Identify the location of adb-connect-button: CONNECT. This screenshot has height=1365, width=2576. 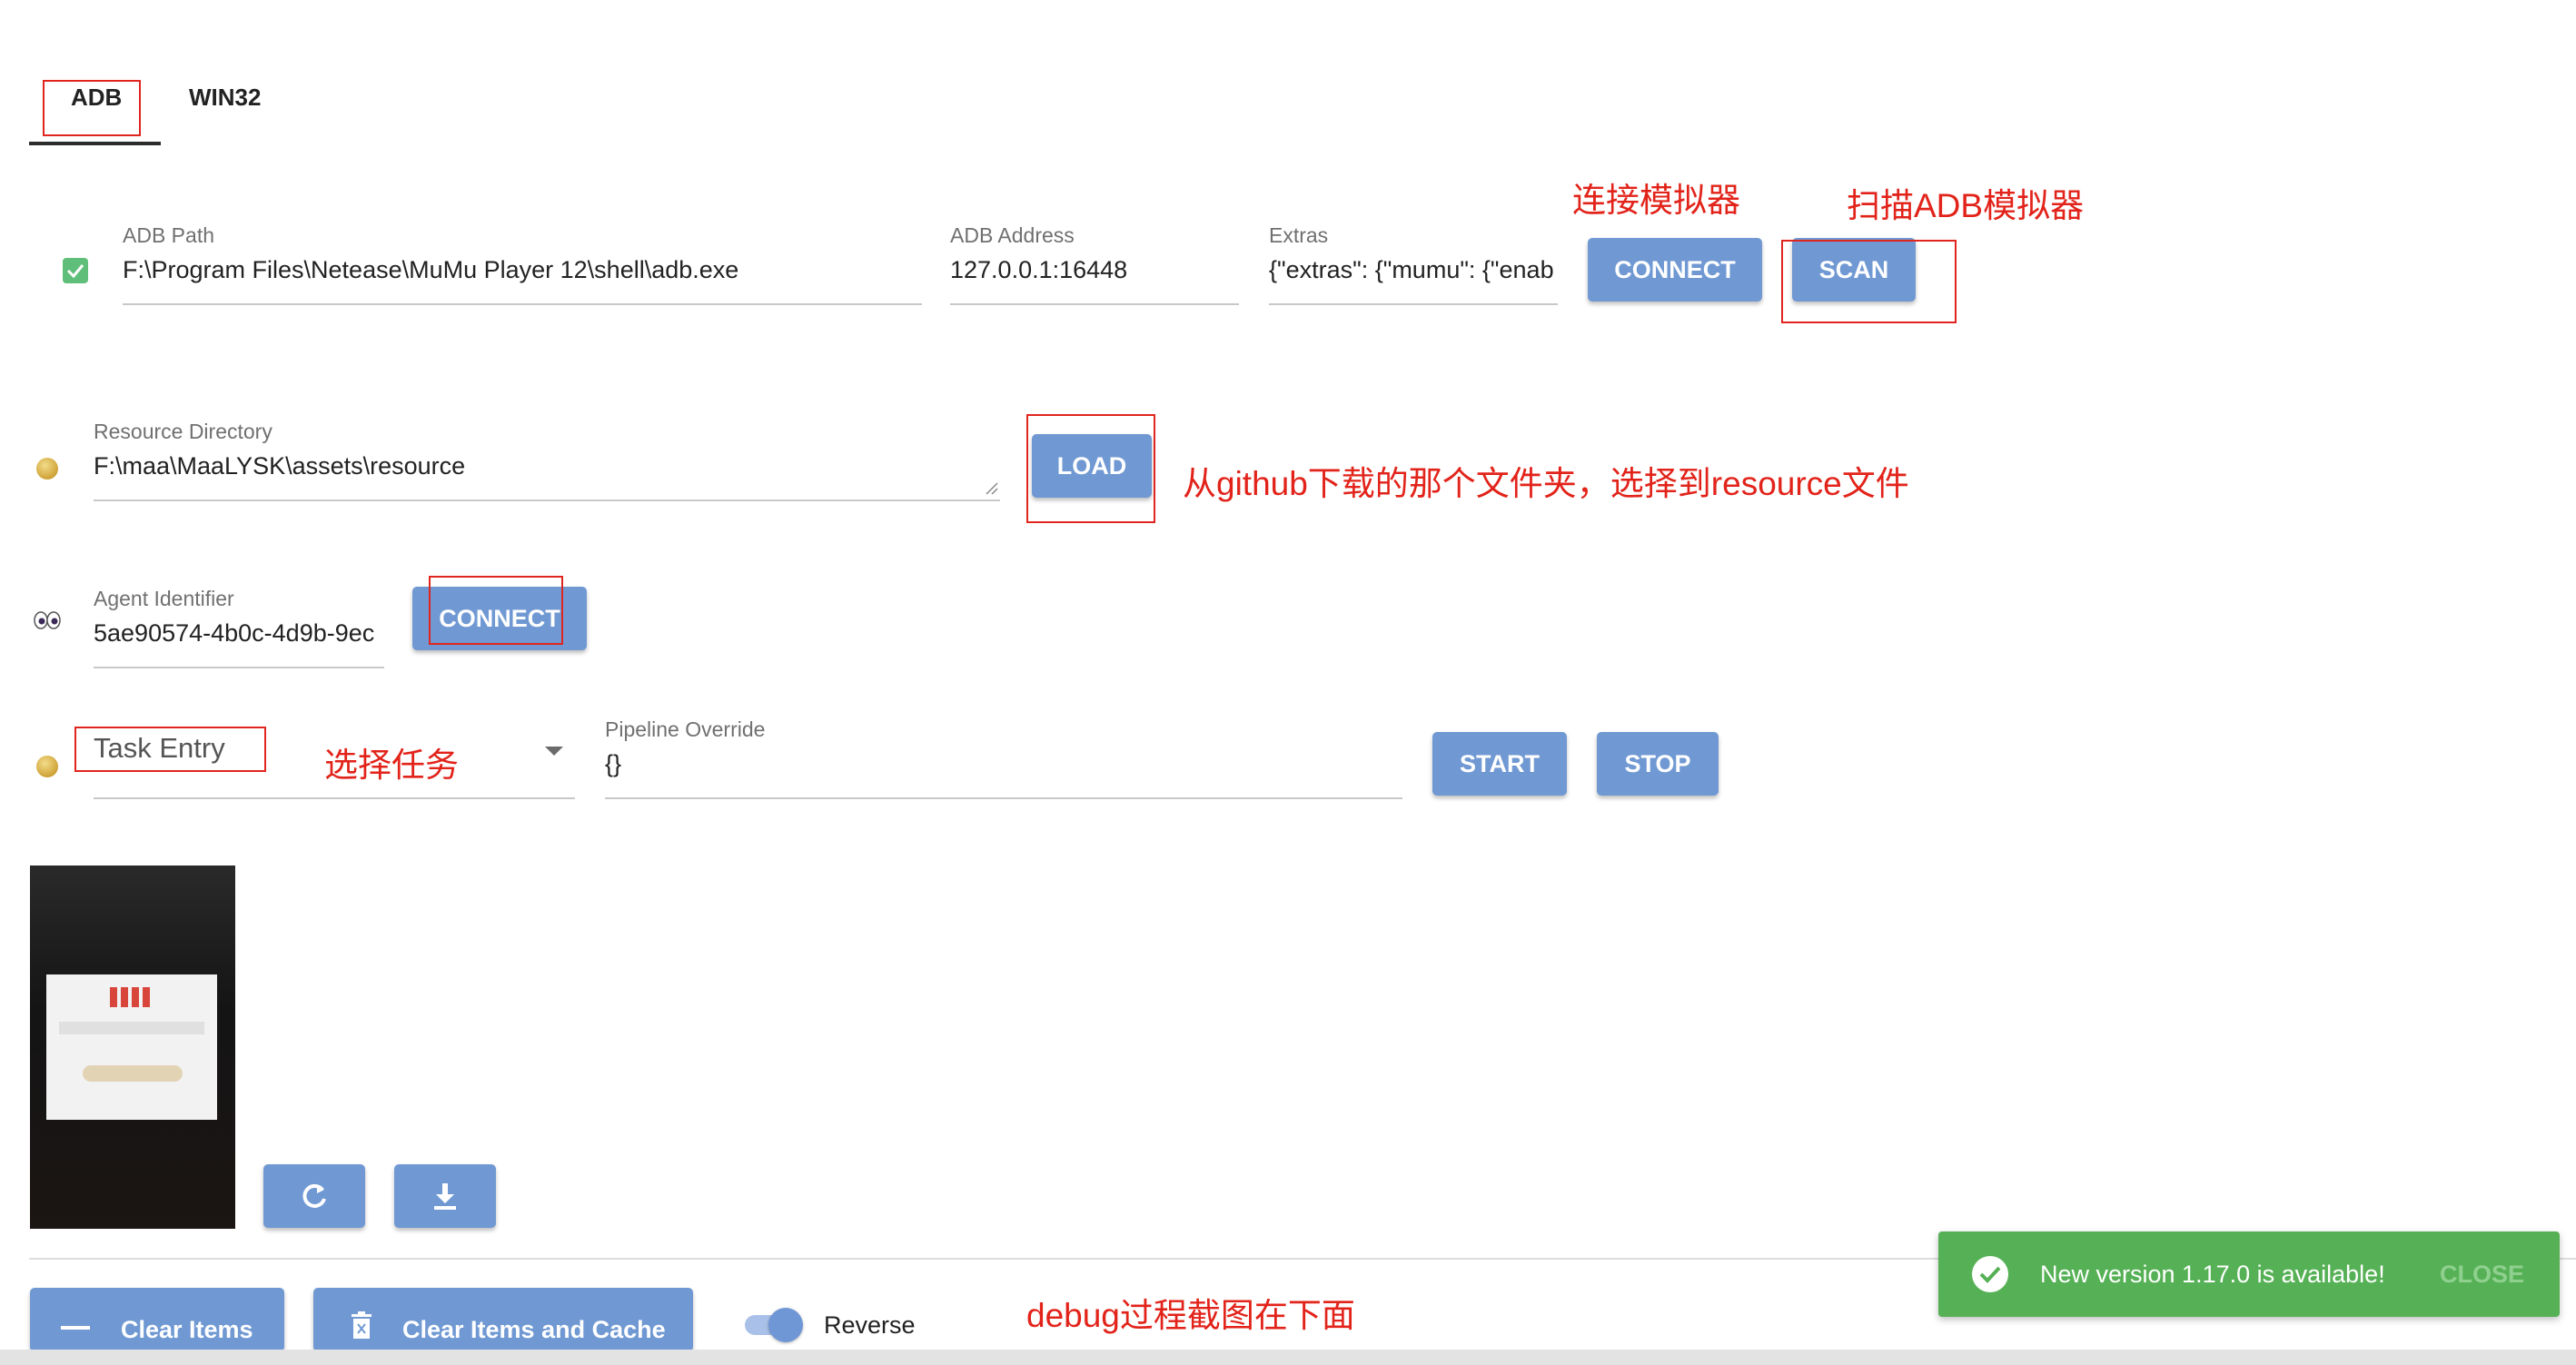
(1675, 270).